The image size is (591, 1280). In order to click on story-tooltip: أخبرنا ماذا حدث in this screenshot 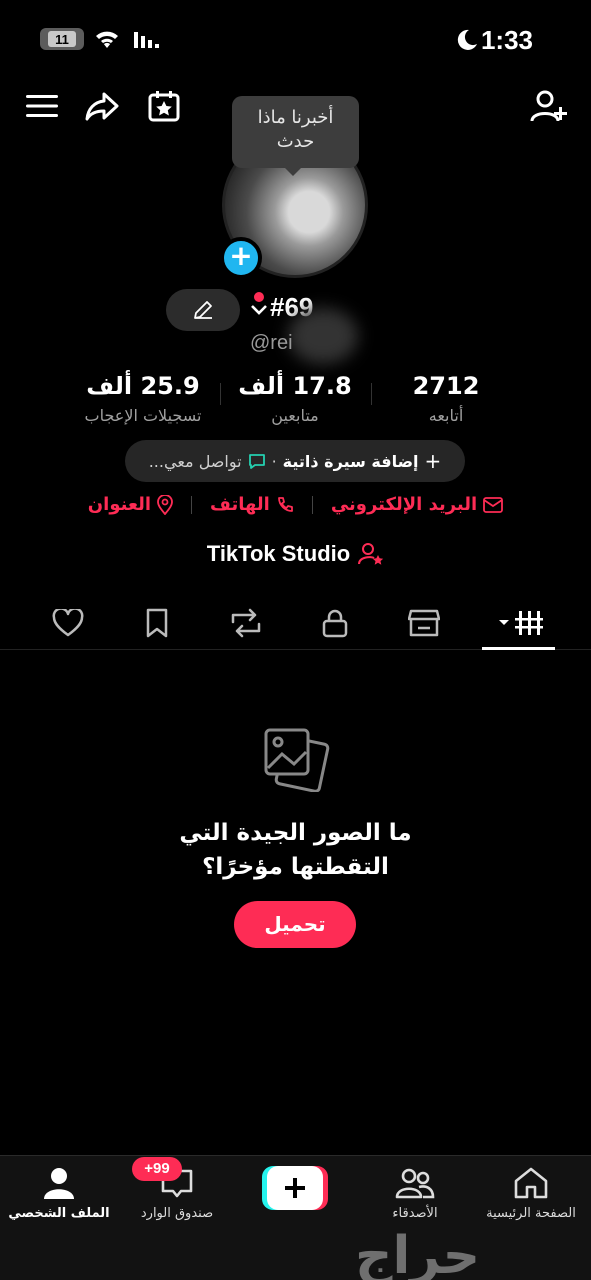, I will do `click(295, 132)`.